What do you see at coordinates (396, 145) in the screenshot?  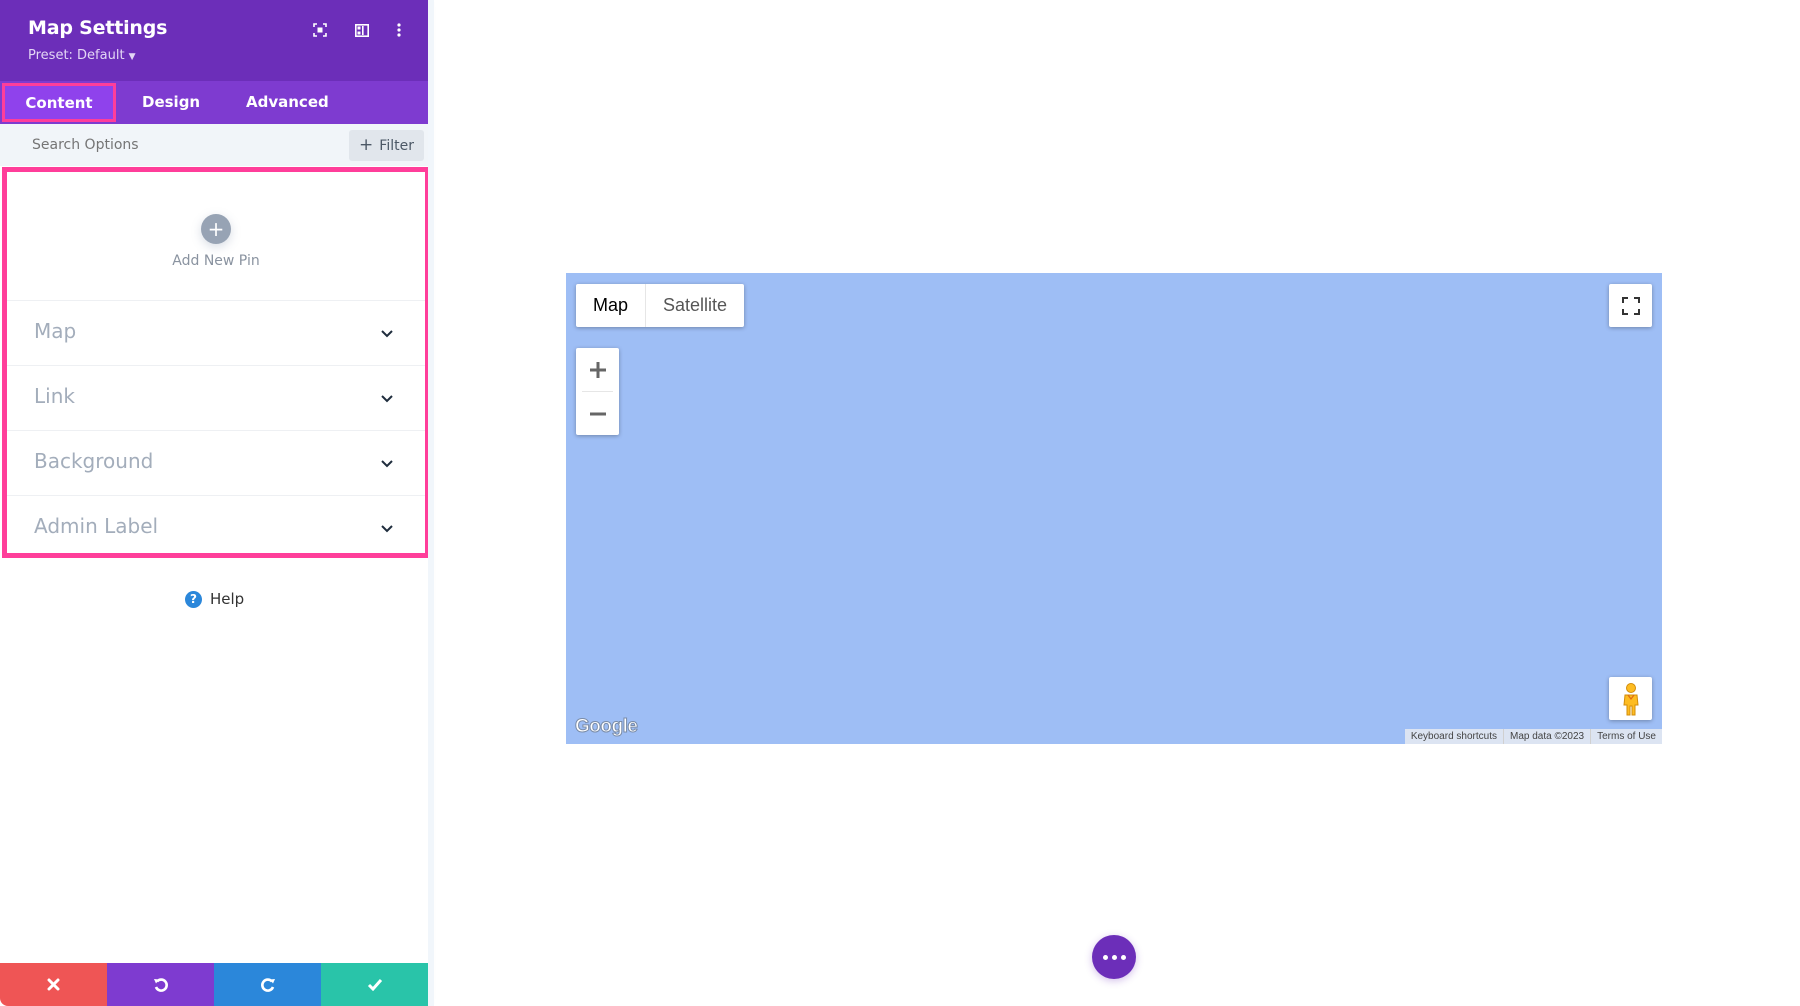 I see `filter-label: Filter` at bounding box center [396, 145].